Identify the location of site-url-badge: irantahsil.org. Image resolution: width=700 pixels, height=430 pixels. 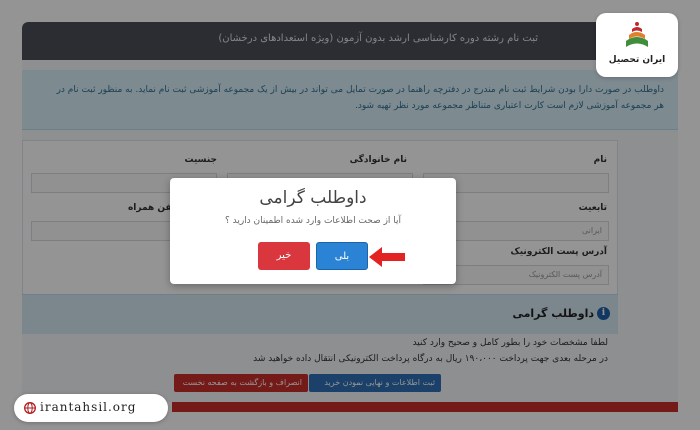
(91, 408).